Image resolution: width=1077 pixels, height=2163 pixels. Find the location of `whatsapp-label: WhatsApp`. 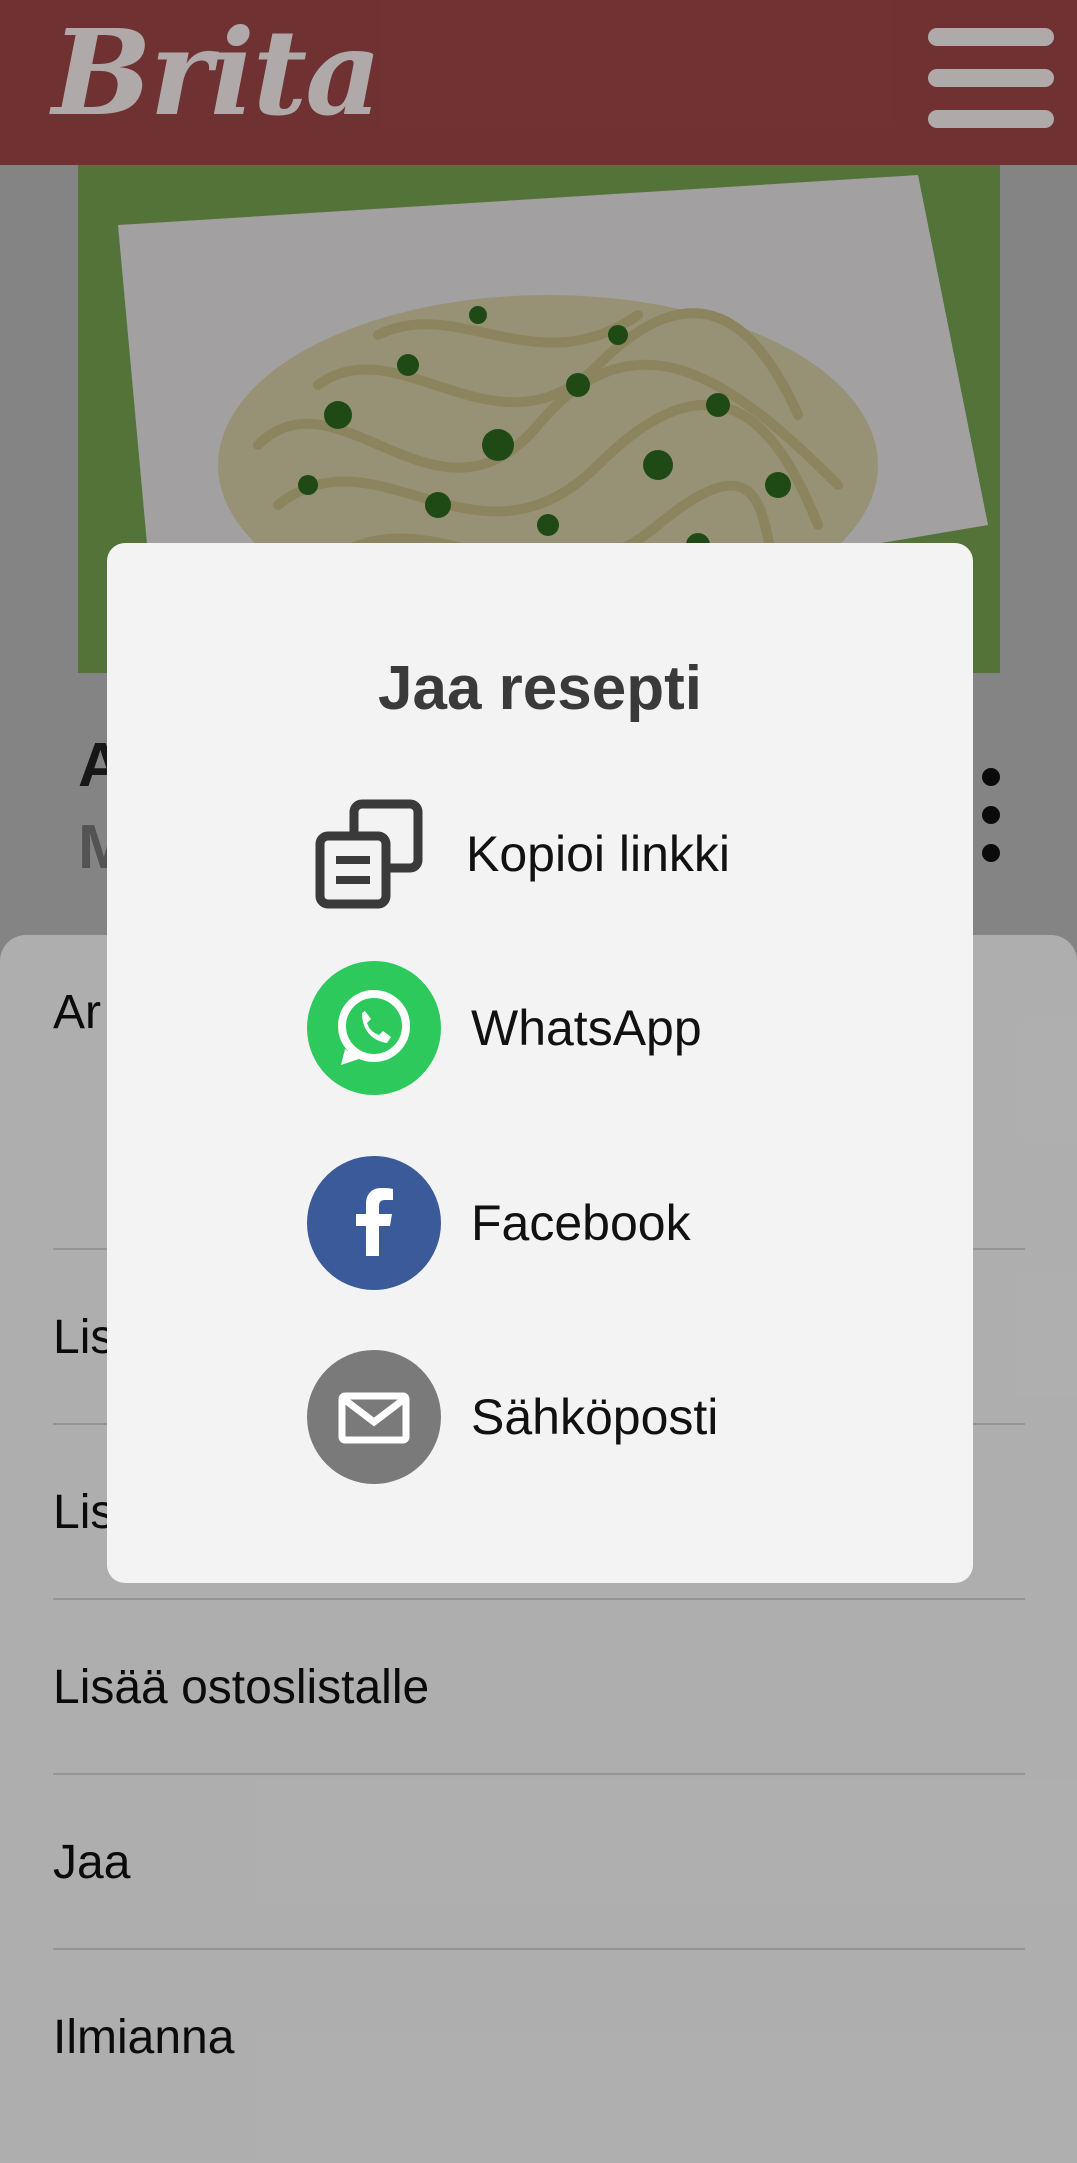

whatsapp-label: WhatsApp is located at coordinates (586, 1028).